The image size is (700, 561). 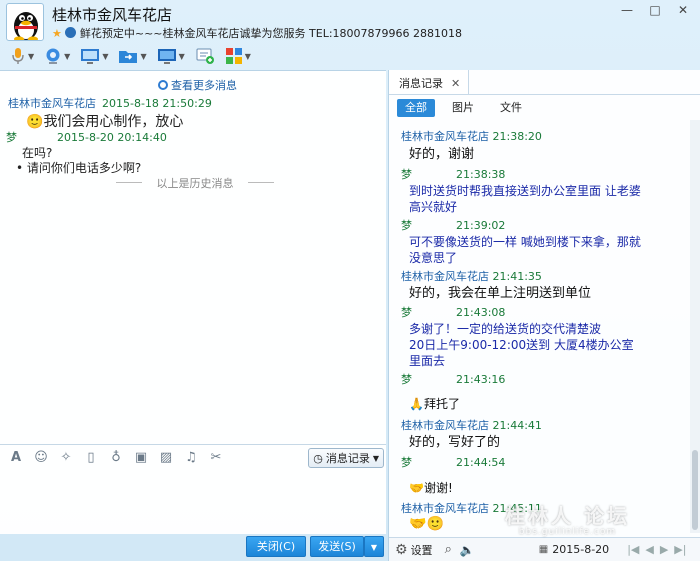 I want to click on picture-icon: ▨, so click(x=166, y=458).